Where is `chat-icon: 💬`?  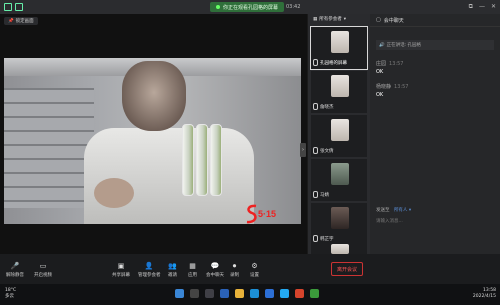 chat-icon: 💬 is located at coordinates (215, 266).